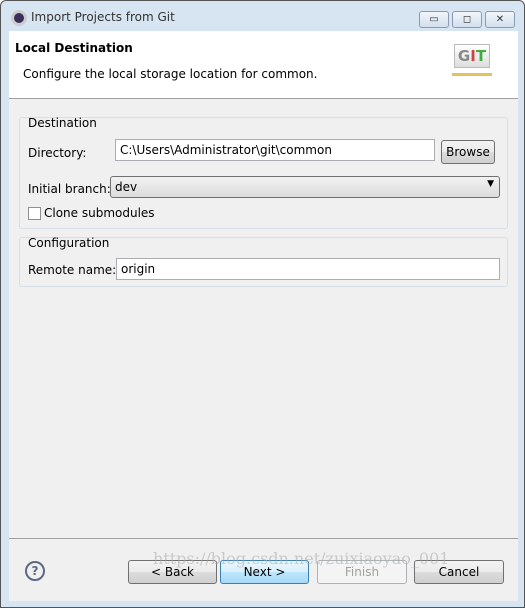 This screenshot has height=608, width=525. What do you see at coordinates (500, 19) in the screenshot?
I see `close-button: ✕` at bounding box center [500, 19].